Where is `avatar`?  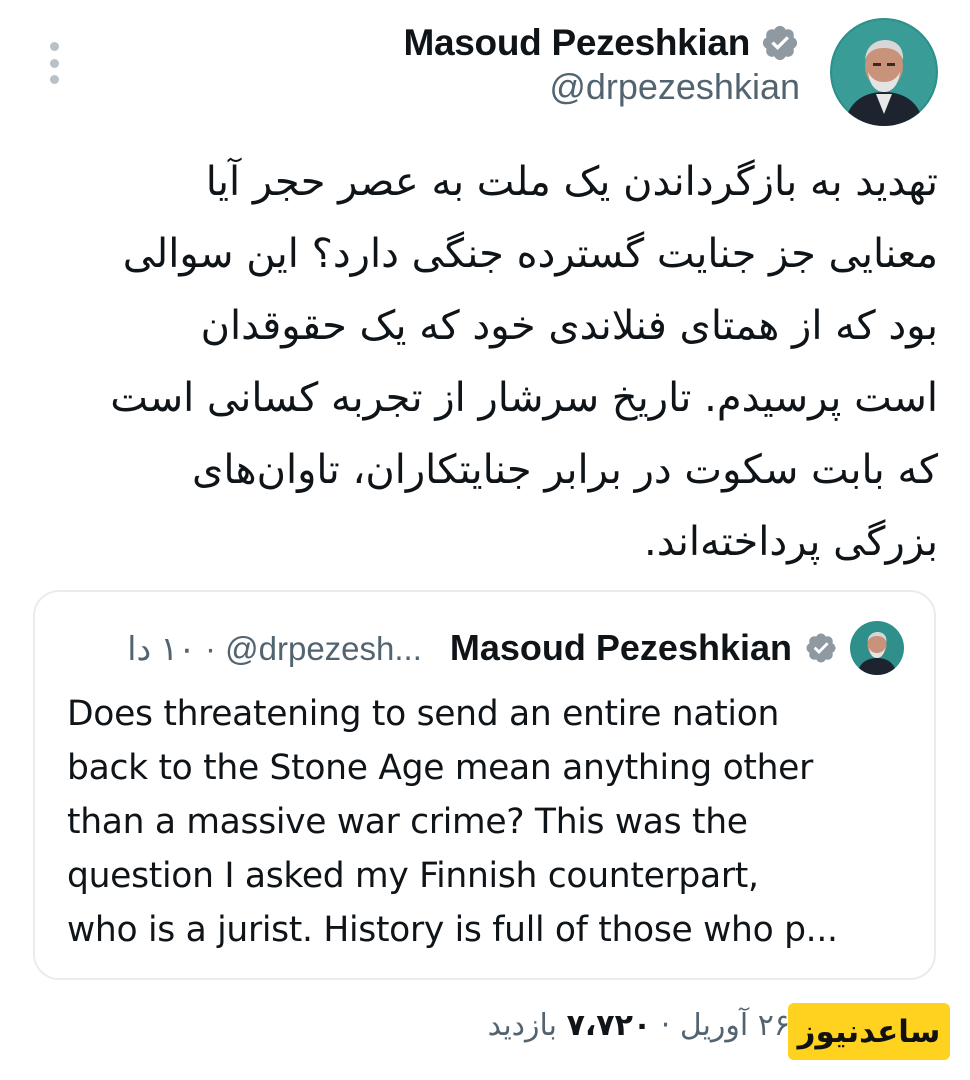
avatar is located at coordinates (884, 72).